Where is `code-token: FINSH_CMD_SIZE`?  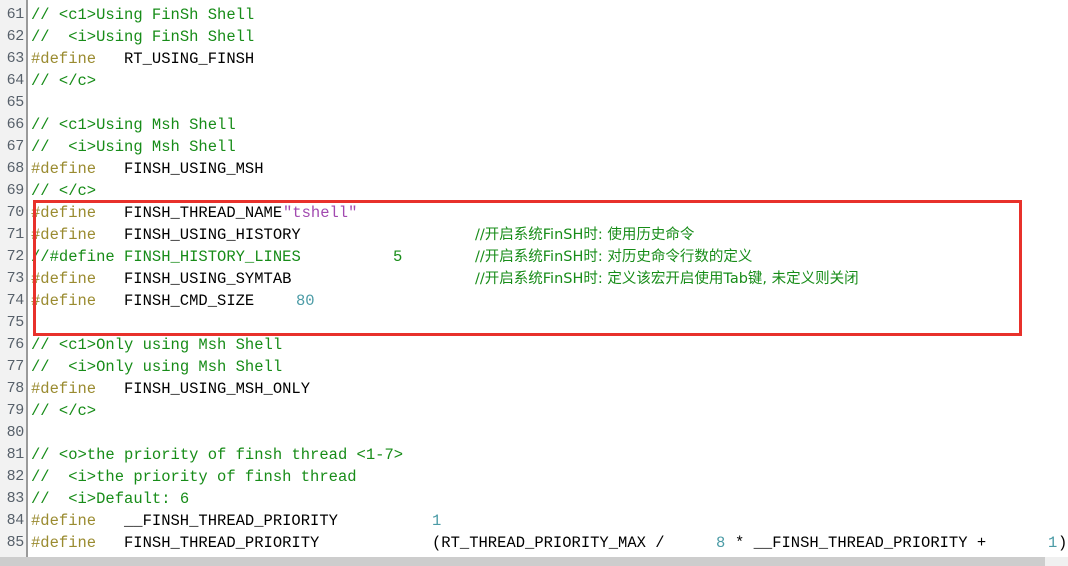
code-token: FINSH_CMD_SIZE is located at coordinates (189, 301).